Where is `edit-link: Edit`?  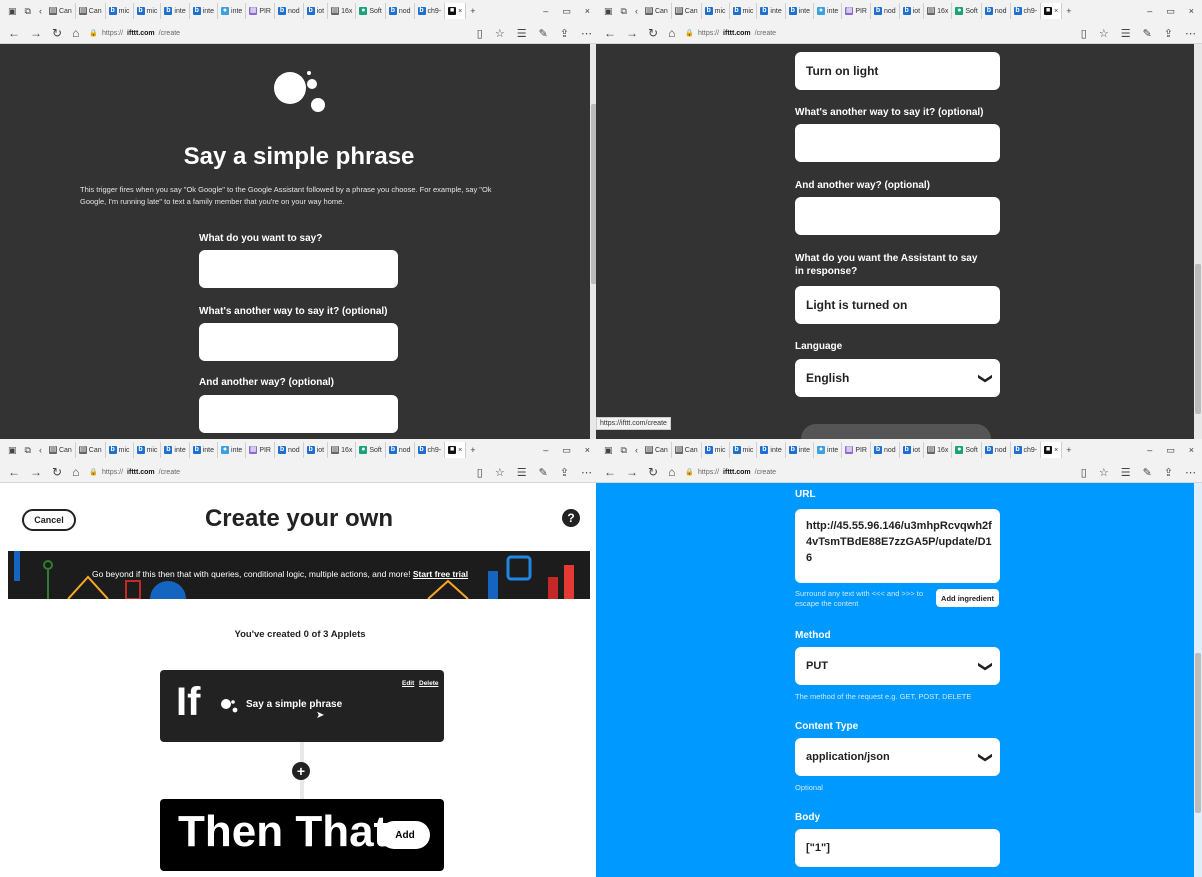 edit-link: Edit is located at coordinates (408, 683).